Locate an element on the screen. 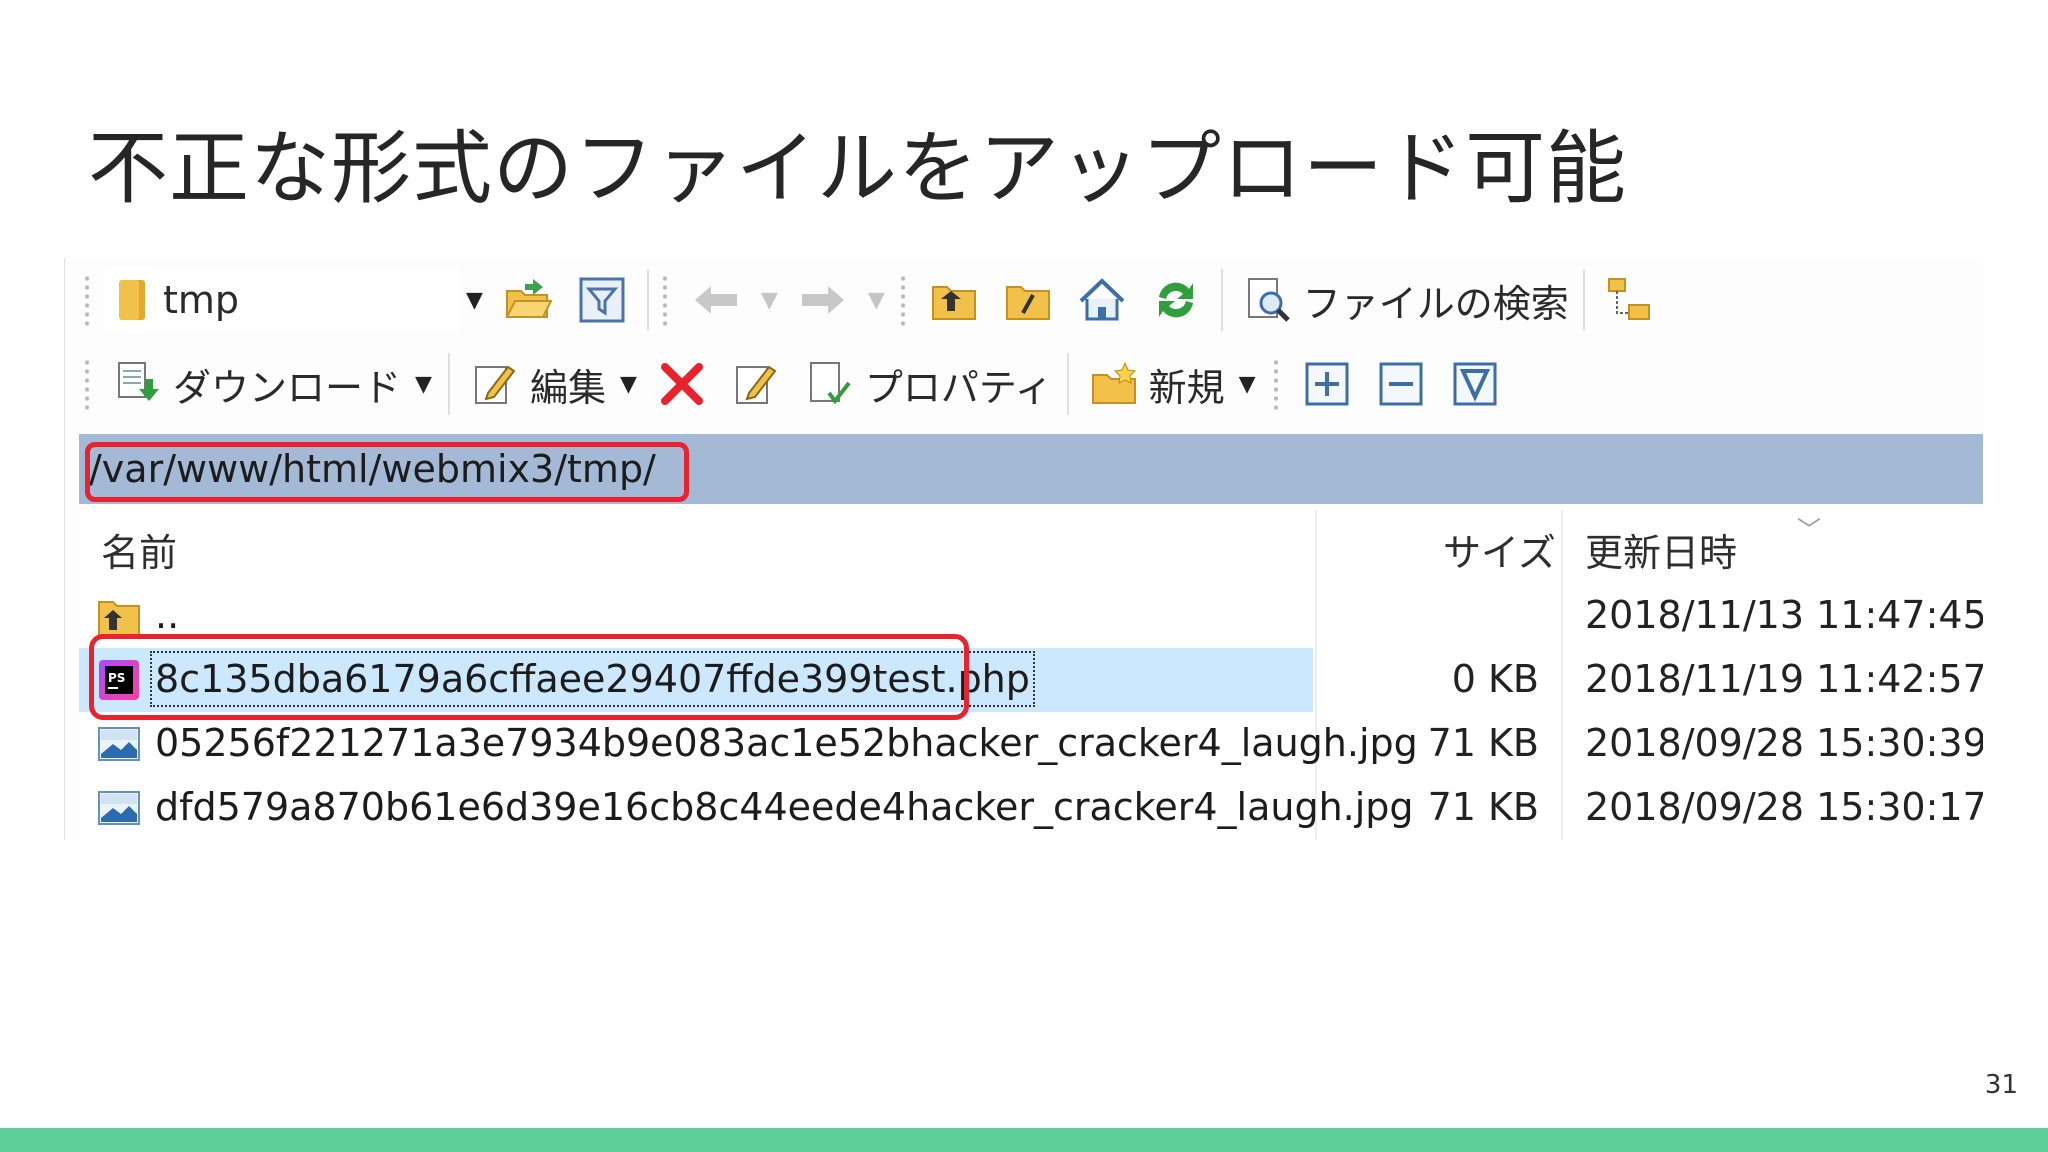  download-dropdown-caret: ▼ is located at coordinates (423, 384).